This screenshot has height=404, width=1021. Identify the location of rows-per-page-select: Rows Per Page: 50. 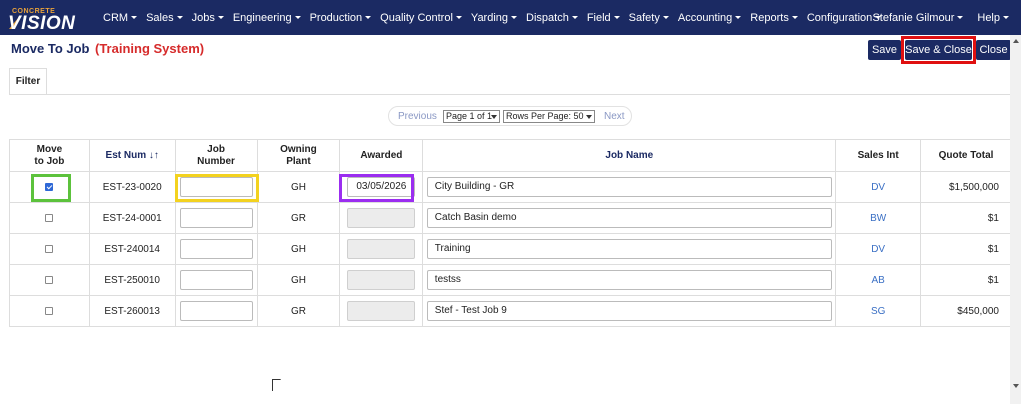
(549, 116).